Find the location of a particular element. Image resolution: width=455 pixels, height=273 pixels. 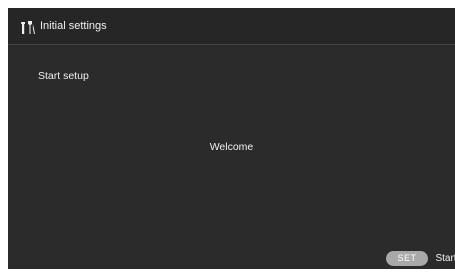

wrench-and-tools-icon is located at coordinates (28, 27).